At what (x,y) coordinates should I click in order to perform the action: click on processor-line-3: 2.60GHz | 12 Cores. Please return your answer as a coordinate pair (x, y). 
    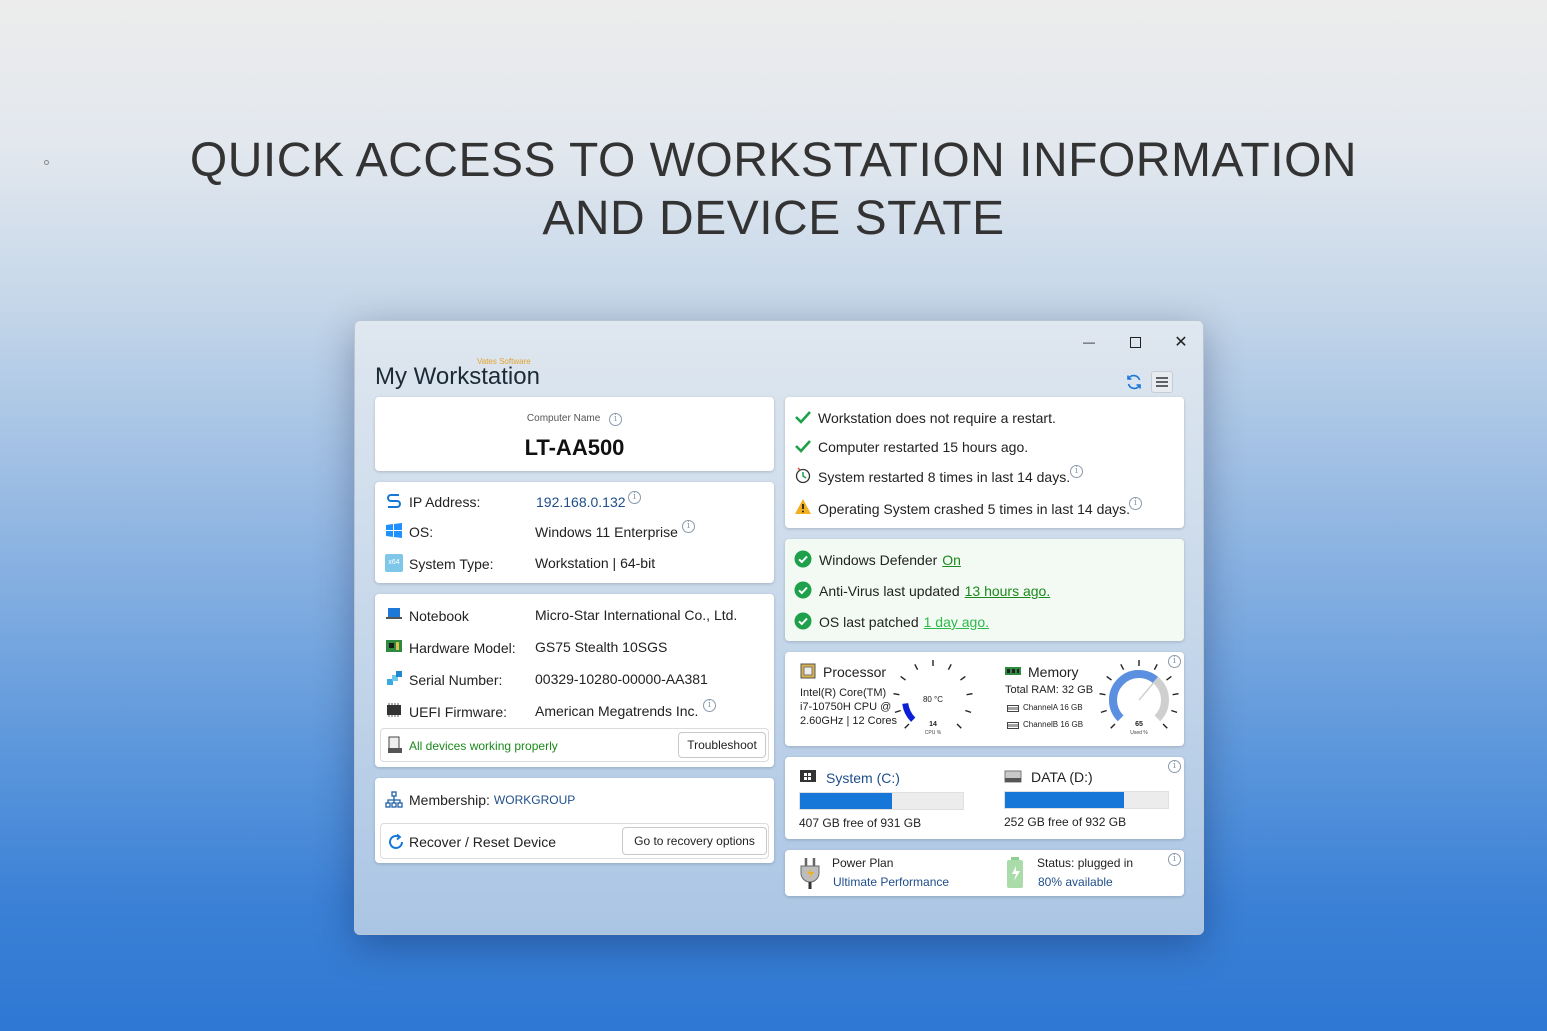
    Looking at the image, I should click on (849, 721).